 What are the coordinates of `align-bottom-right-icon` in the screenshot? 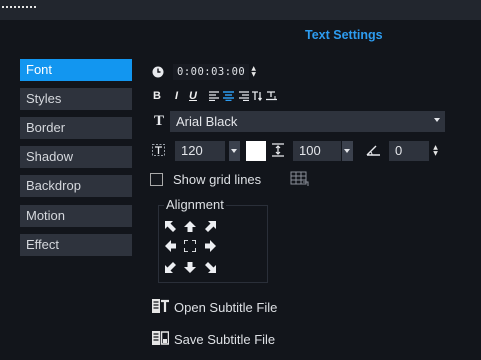 It's located at (210, 267).